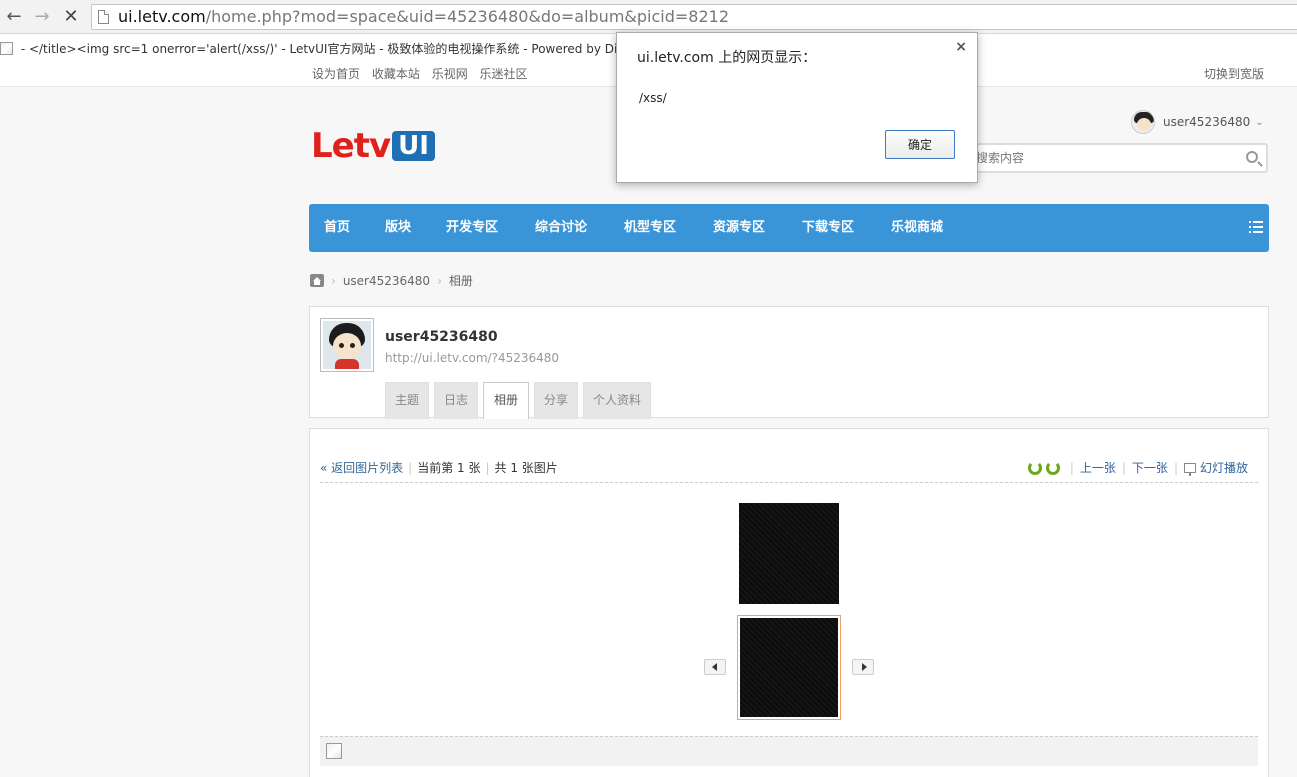 The height and width of the screenshot is (777, 1297). What do you see at coordinates (1098, 468) in the screenshot?
I see `prev-photo-link: 上一张` at bounding box center [1098, 468].